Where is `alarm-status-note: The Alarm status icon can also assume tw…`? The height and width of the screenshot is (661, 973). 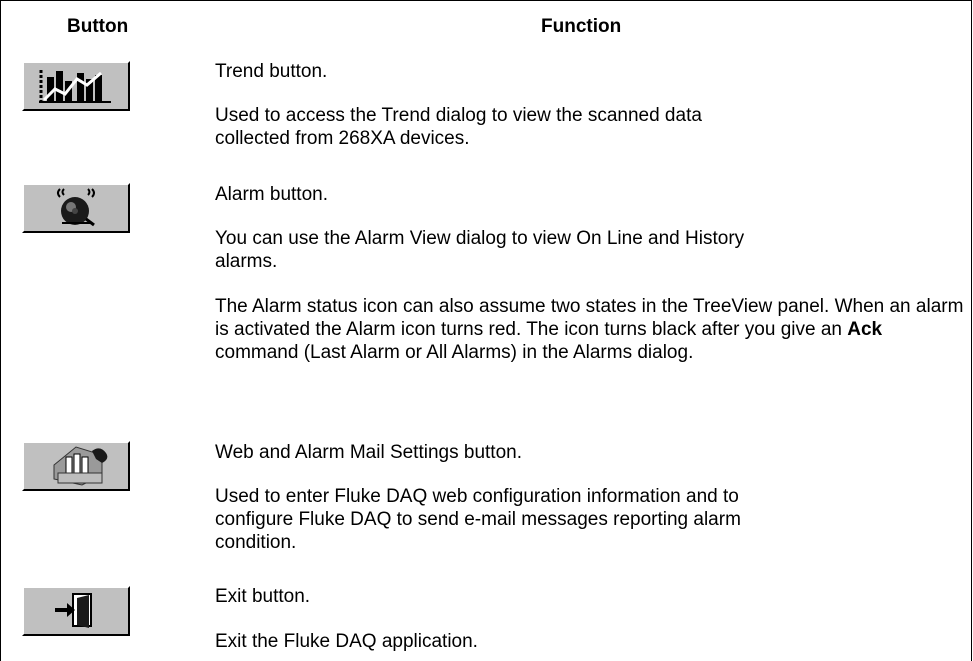
alarm-status-note: The Alarm status icon can also assume tw… is located at coordinates (590, 329).